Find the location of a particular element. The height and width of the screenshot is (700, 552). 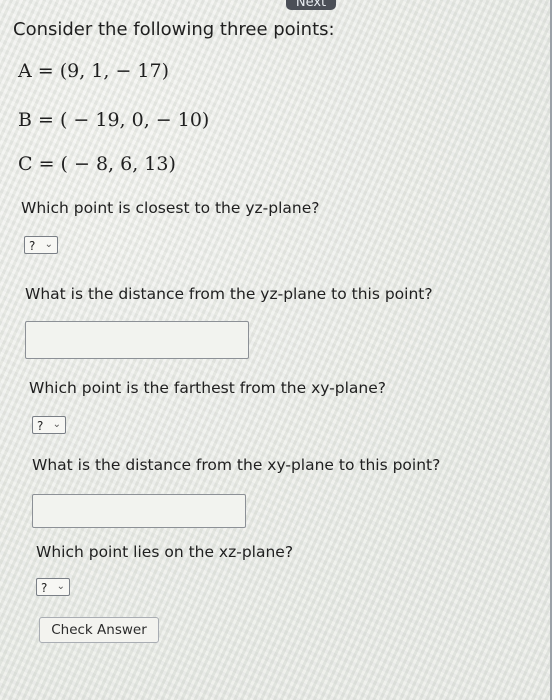

point-a: A = (9, 1, − 17) is located at coordinates (94, 71).